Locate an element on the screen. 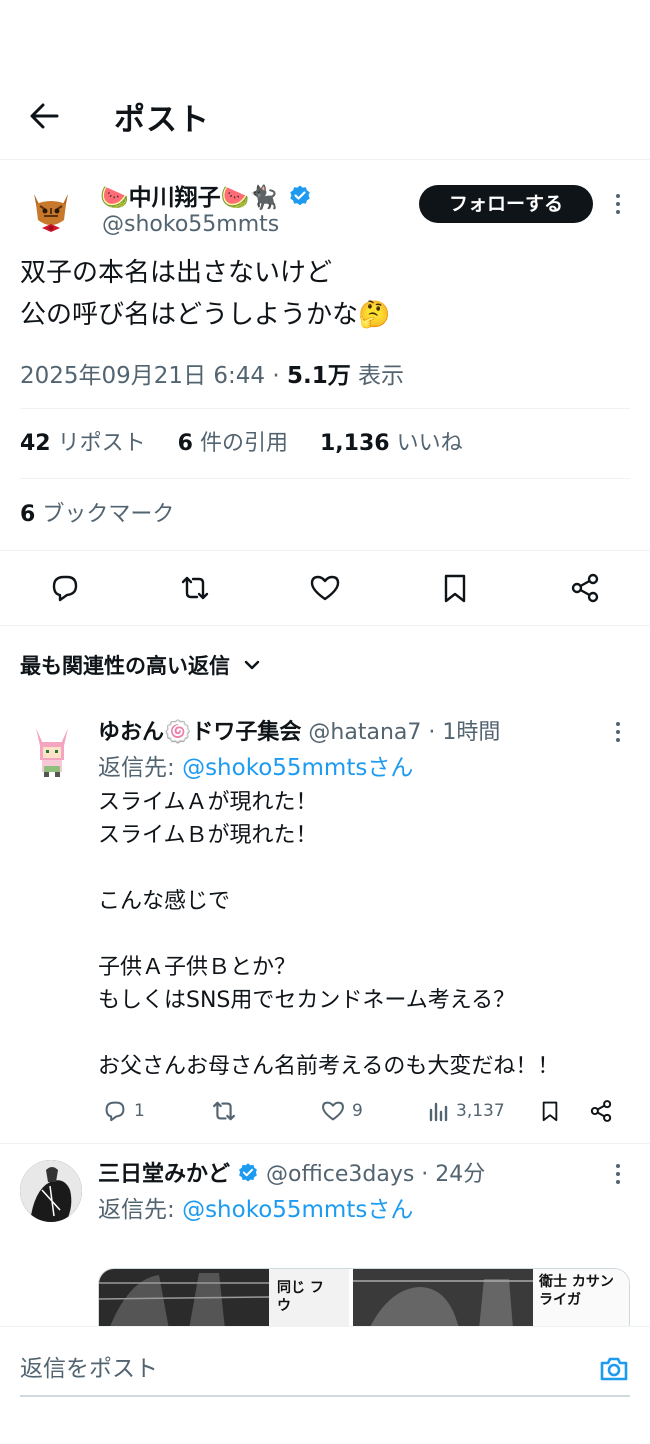  like-button: 9 is located at coordinates (341, 1111).